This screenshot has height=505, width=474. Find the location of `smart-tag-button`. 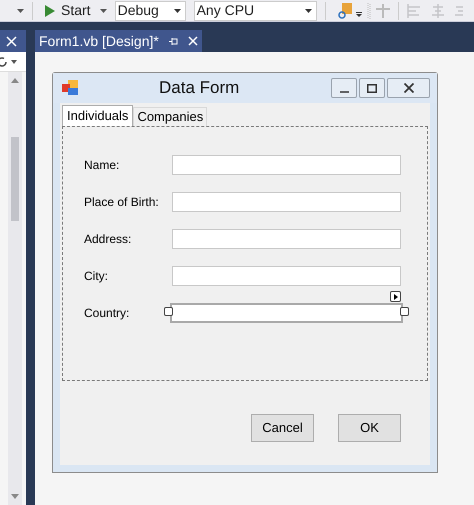

smart-tag-button is located at coordinates (395, 296).